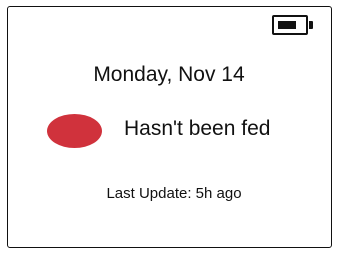  Describe the element at coordinates (74, 131) in the screenshot. I see `status-dot-icon` at that location.